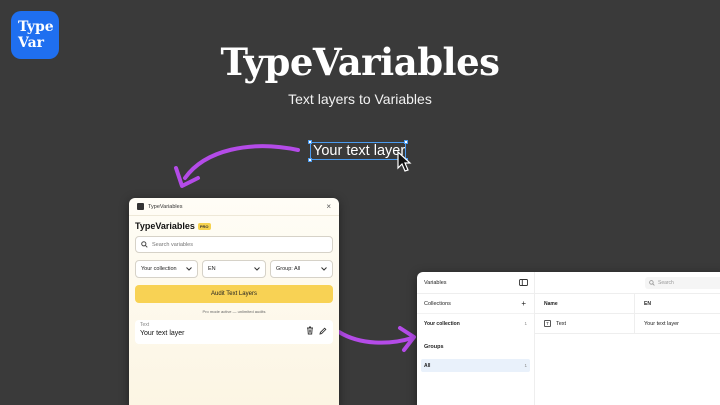 This screenshot has width=720, height=405. Describe the element at coordinates (234, 223) in the screenshot. I see `plugin-header: TypeVariables PRO` at that location.